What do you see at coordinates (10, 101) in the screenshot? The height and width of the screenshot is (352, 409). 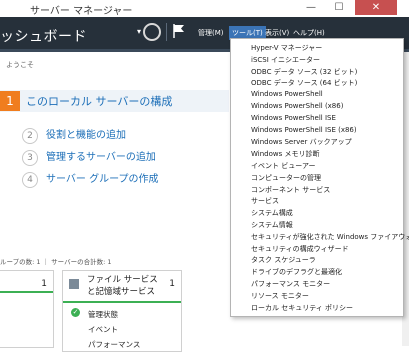 I see `step-number: 1` at bounding box center [10, 101].